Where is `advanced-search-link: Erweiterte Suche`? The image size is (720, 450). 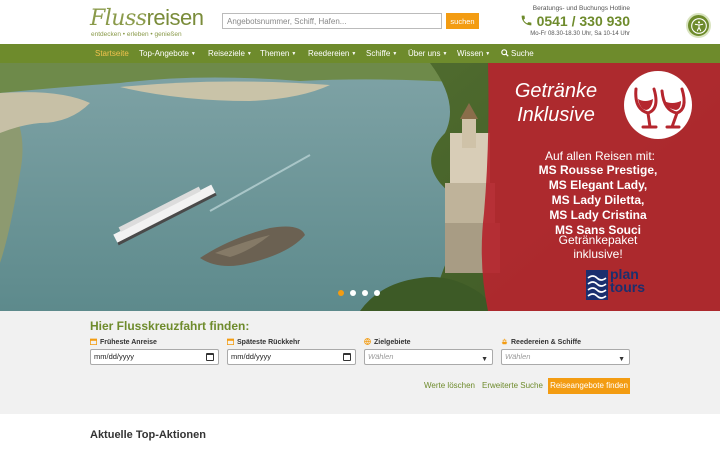 advanced-search-link: Erweiterte Suche is located at coordinates (512, 385).